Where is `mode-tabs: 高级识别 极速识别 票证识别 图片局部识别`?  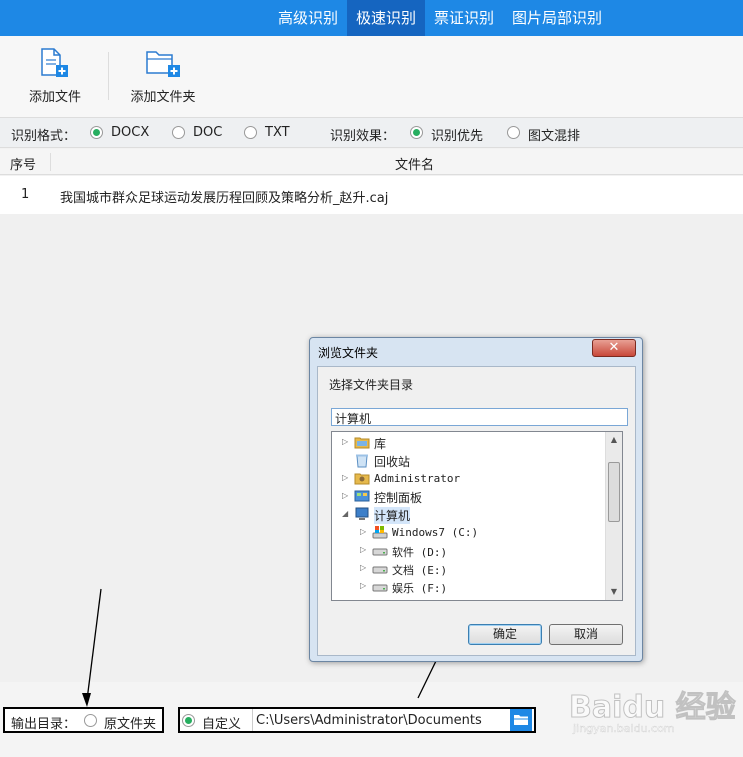
mode-tabs: 高级识别 极速识别 票证识别 图片局部识别 is located at coordinates (440, 18).